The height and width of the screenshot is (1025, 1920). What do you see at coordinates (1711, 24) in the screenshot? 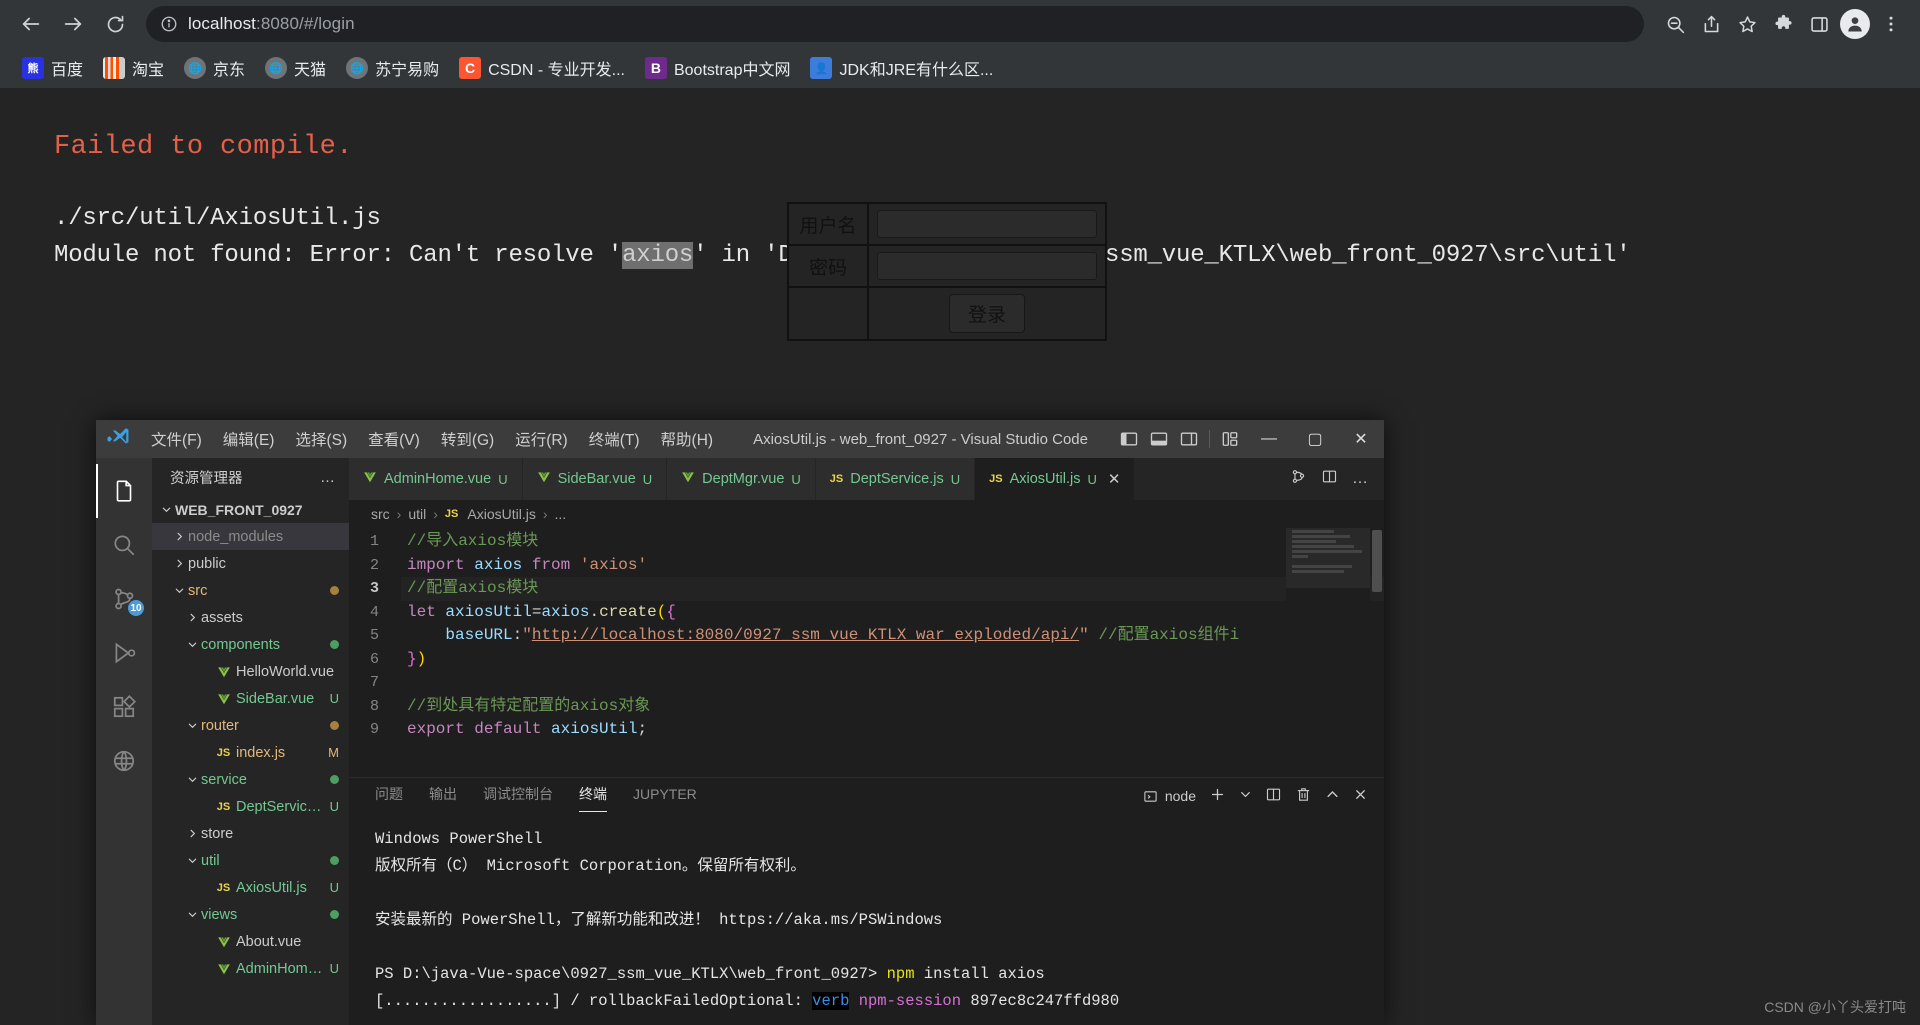
I see `share-icon` at bounding box center [1711, 24].